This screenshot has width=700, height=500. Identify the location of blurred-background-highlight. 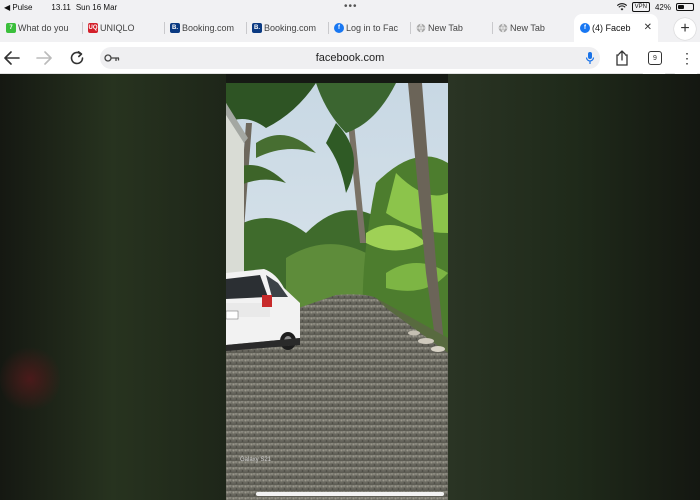
(30, 379).